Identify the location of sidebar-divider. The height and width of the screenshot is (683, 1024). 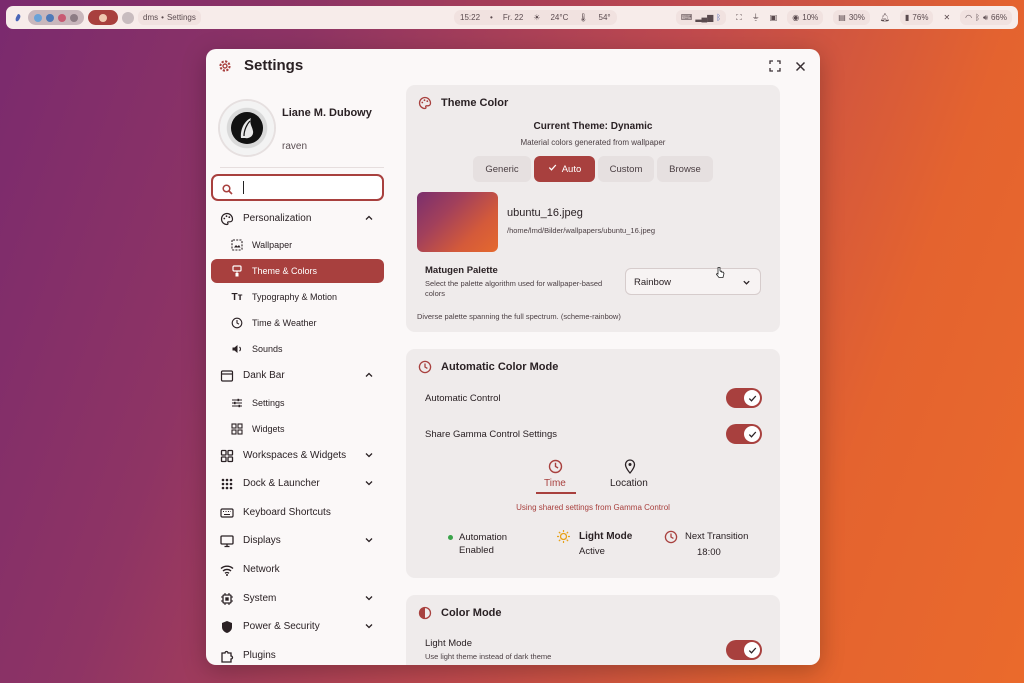
(302, 167).